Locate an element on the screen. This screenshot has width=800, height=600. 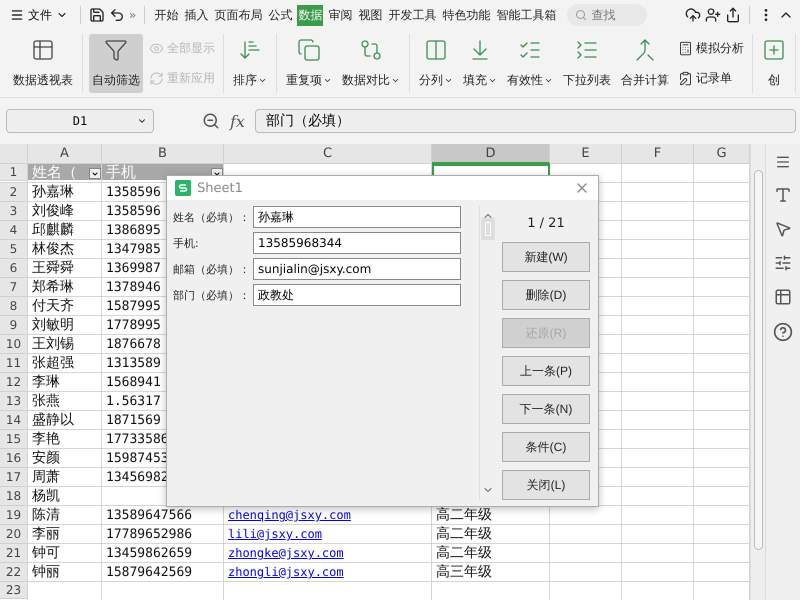
column-header: D is located at coordinates (491, 154).